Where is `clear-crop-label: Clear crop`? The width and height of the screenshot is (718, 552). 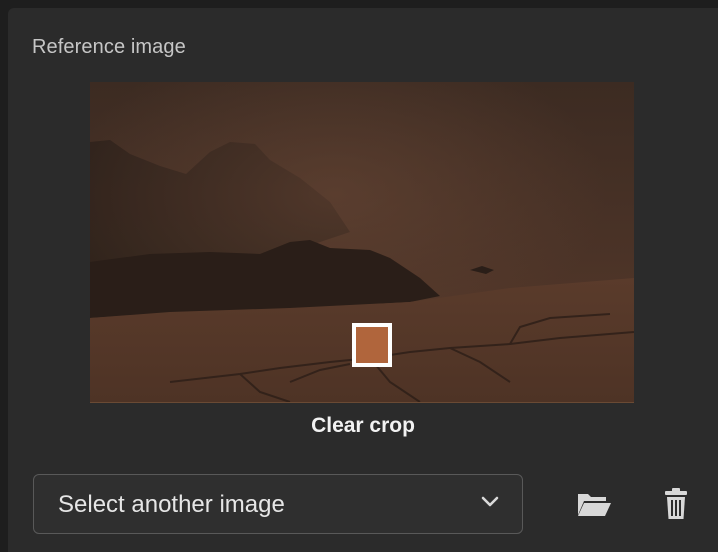 clear-crop-label: Clear crop is located at coordinates (363, 425).